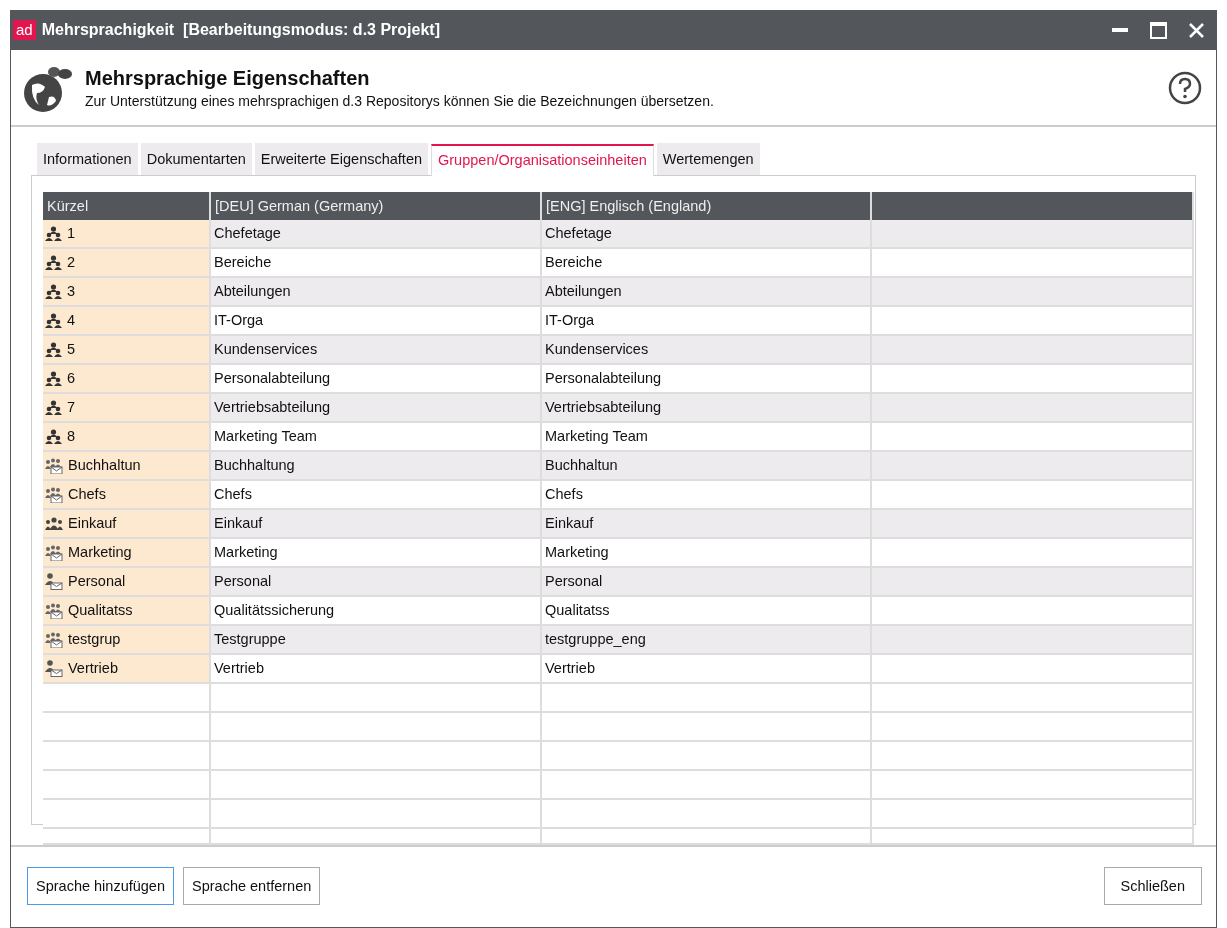  I want to click on table-cell: 1, so click(127, 234).